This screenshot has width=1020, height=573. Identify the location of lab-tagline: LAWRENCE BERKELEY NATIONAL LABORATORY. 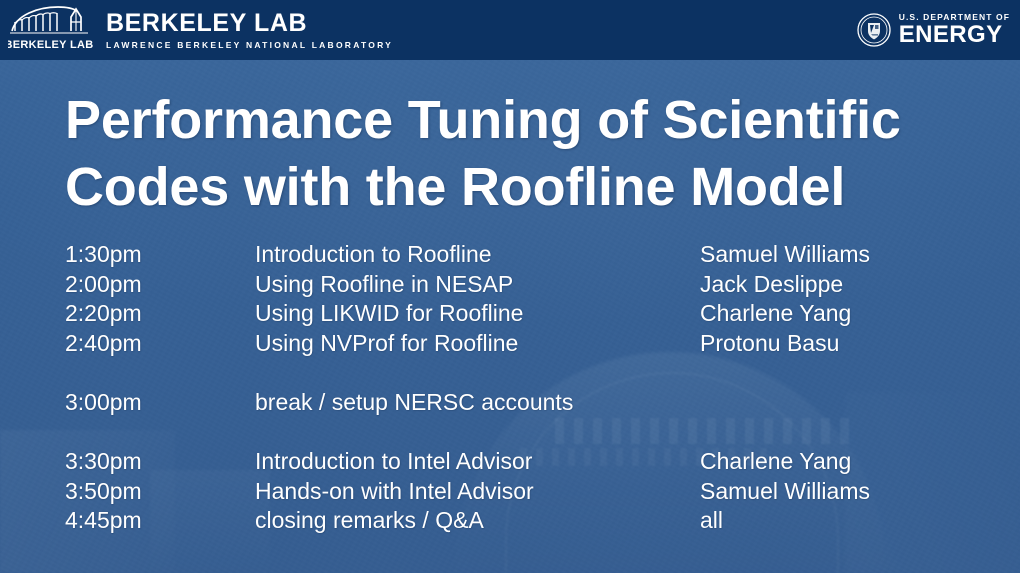
(250, 45).